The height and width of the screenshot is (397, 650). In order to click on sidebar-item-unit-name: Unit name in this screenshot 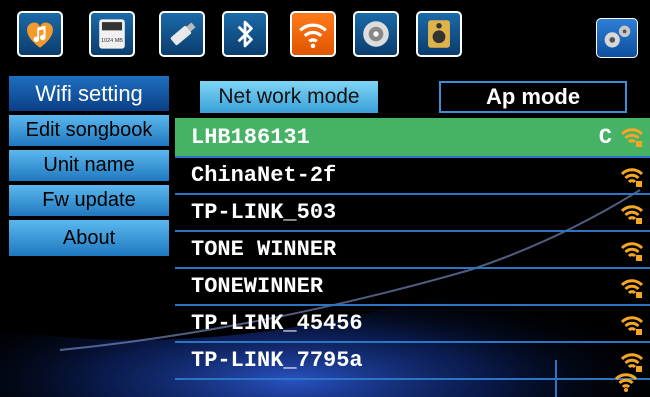, I will do `click(89, 165)`.